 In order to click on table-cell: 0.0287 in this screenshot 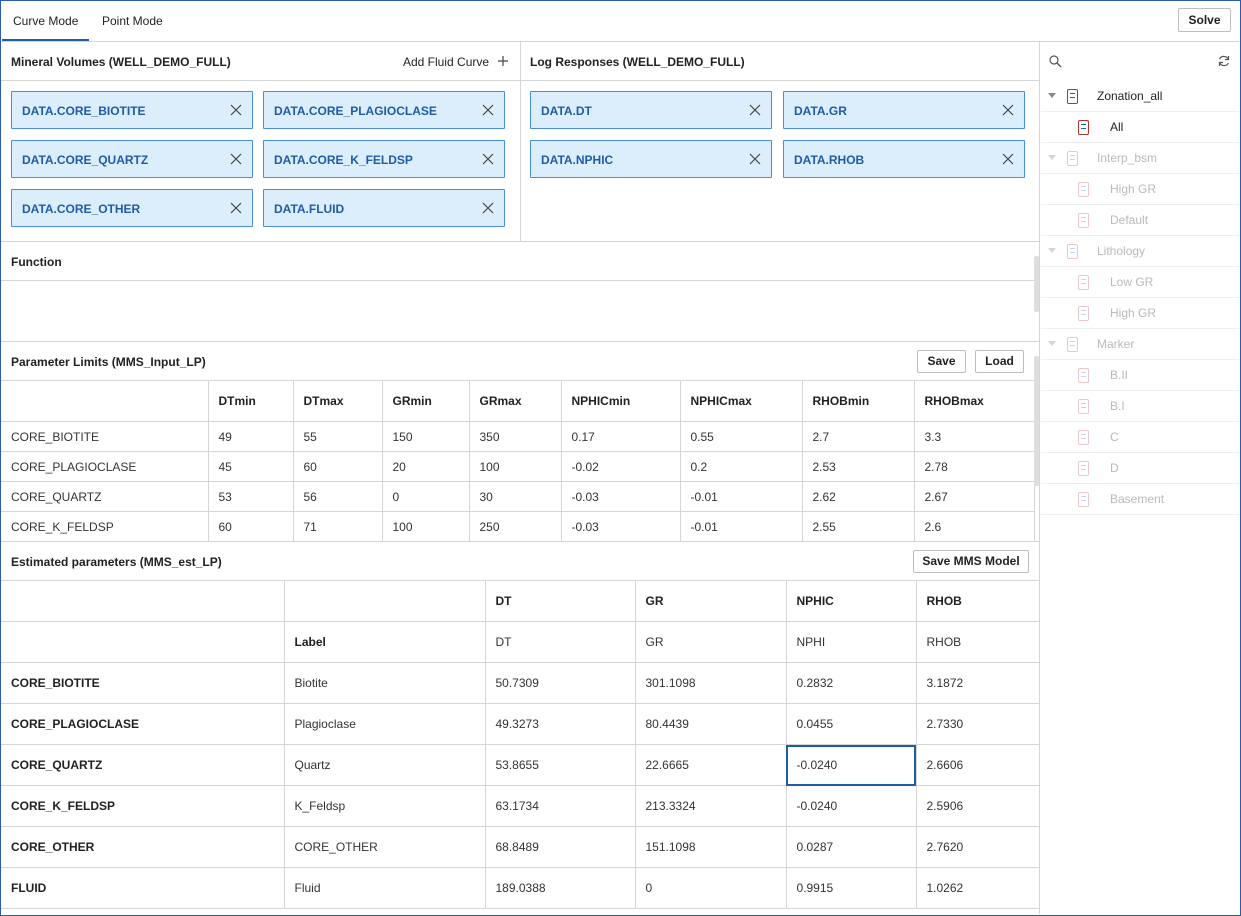, I will do `click(851, 847)`.